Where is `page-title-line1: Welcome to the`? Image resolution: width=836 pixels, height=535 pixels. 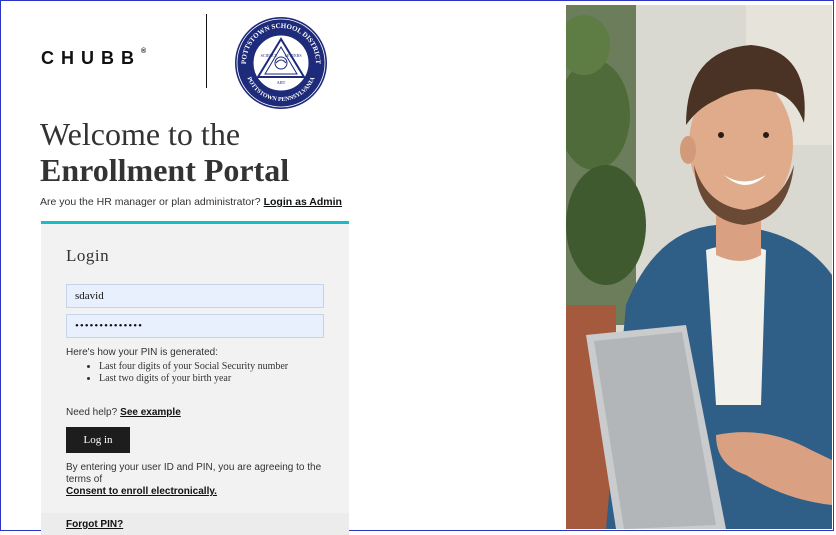
page-title-line1: Welcome to the is located at coordinates (140, 134).